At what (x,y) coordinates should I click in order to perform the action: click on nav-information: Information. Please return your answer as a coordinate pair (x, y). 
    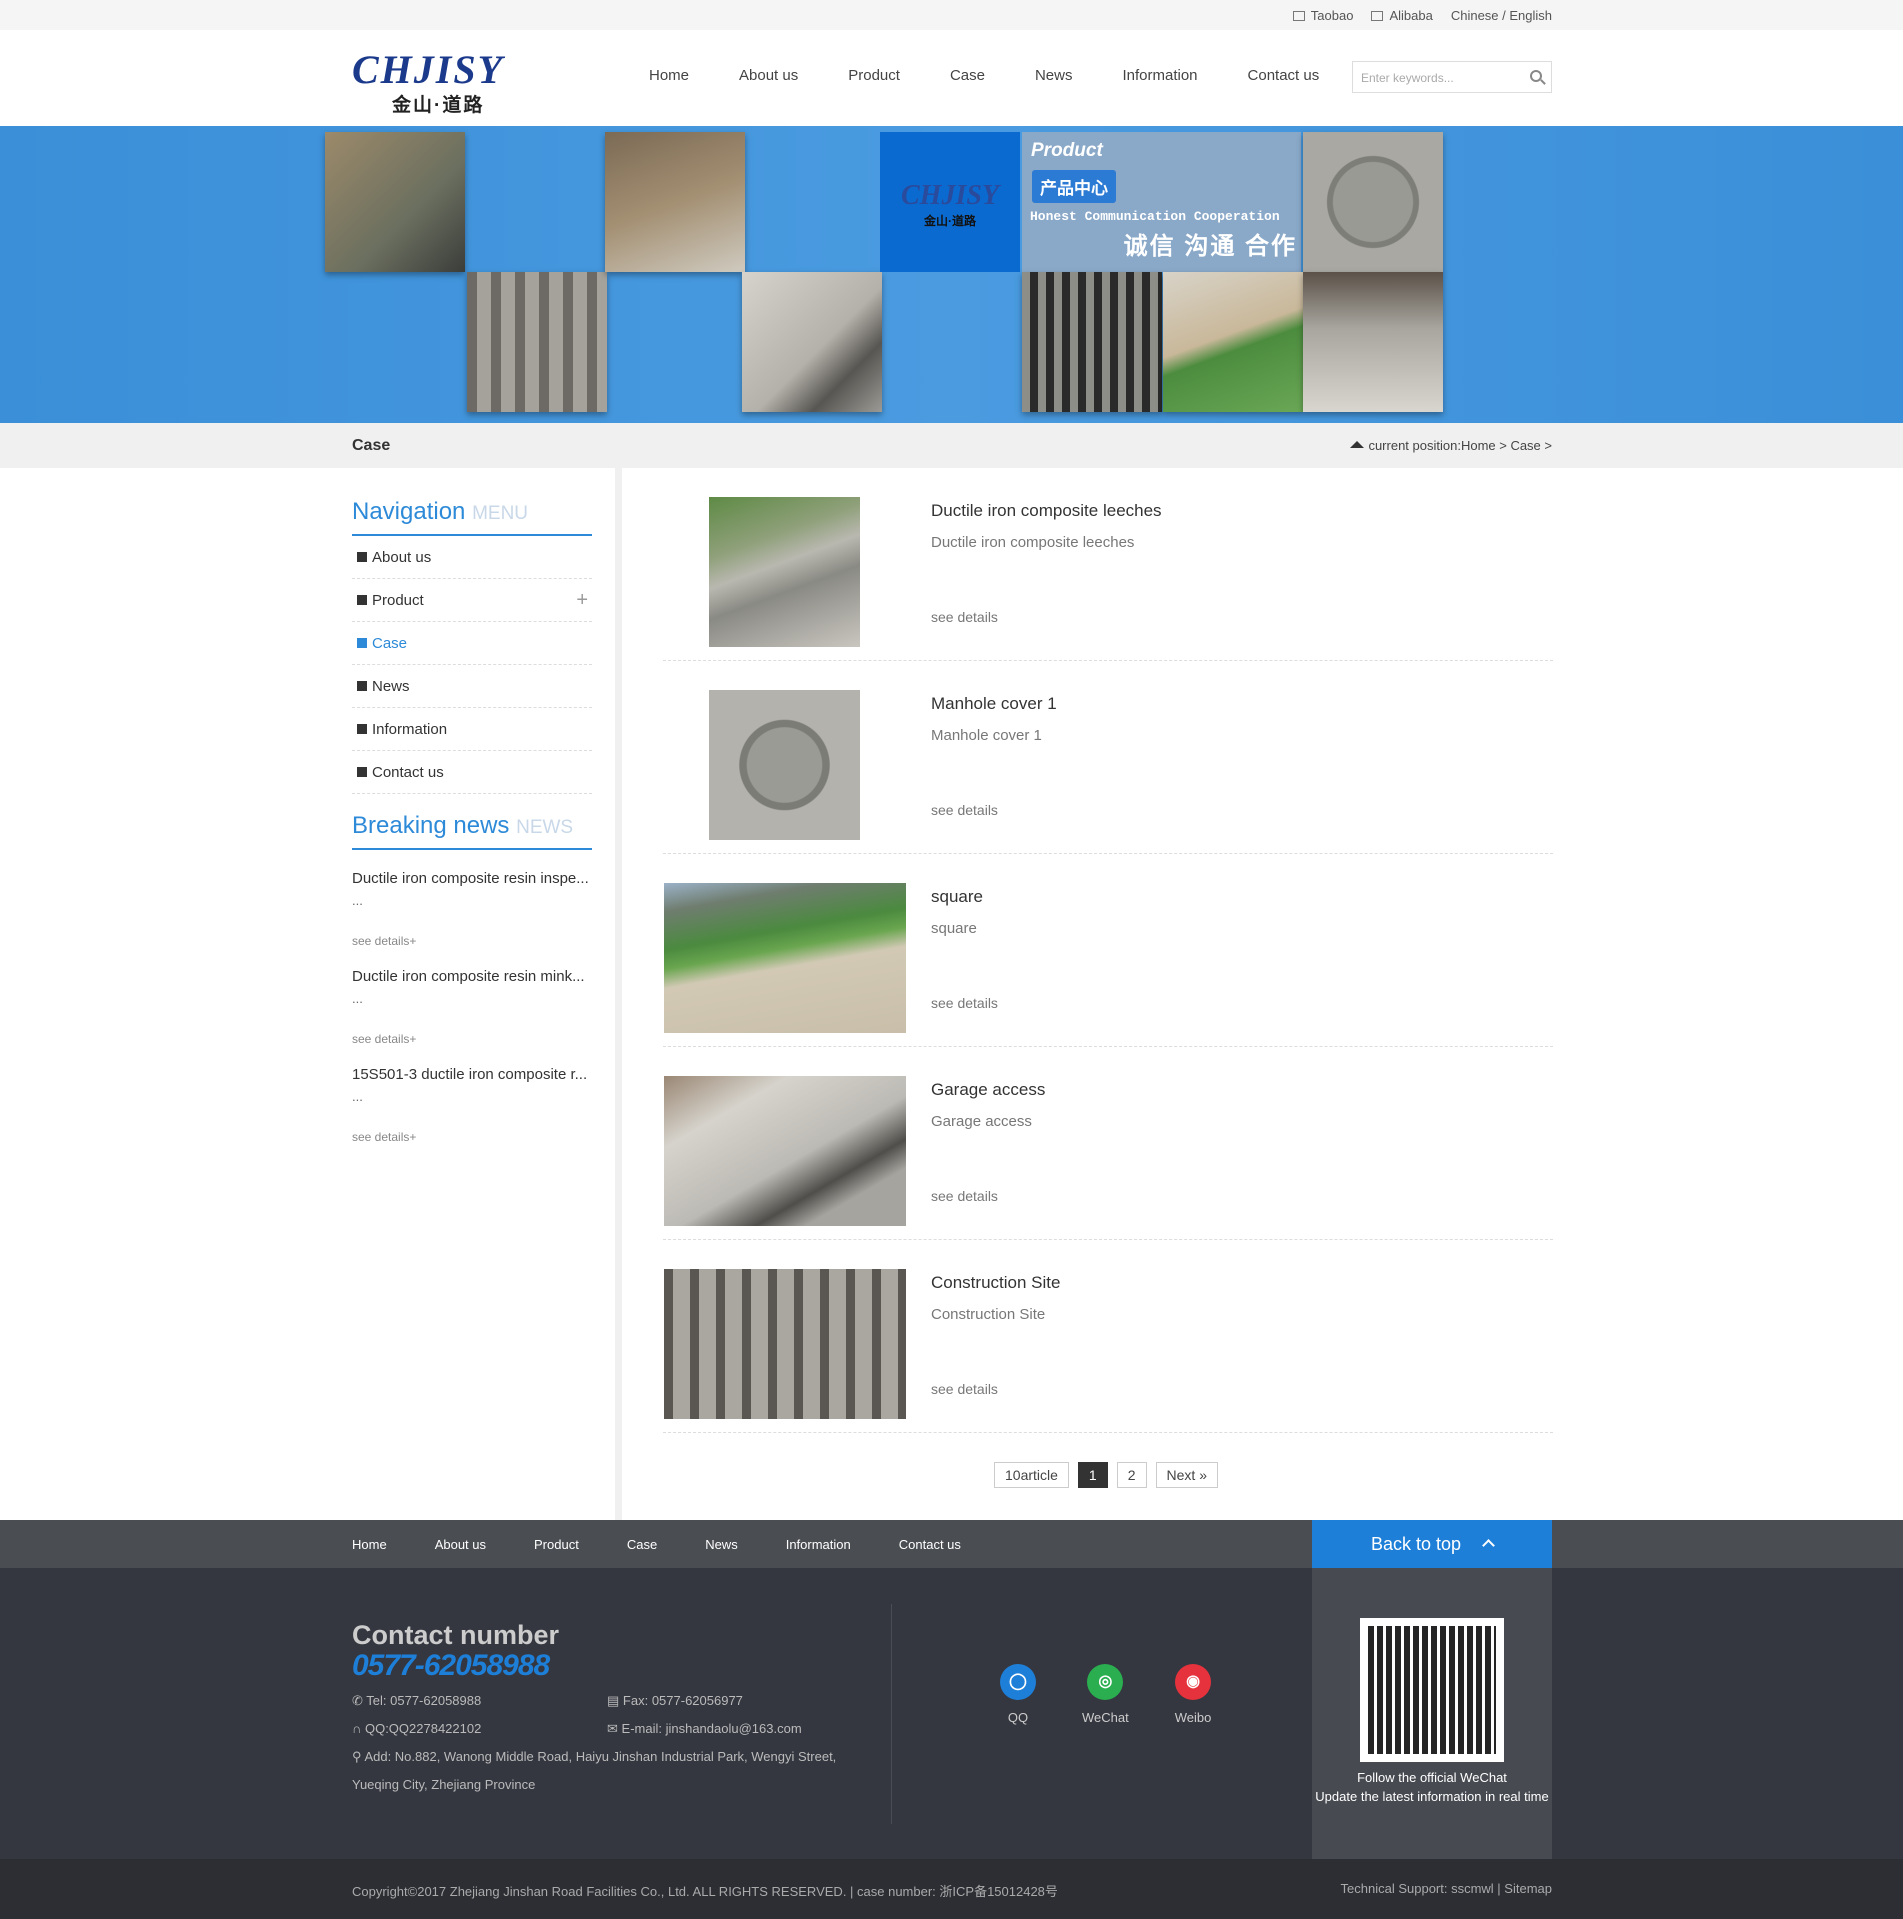
    Looking at the image, I should click on (1159, 96).